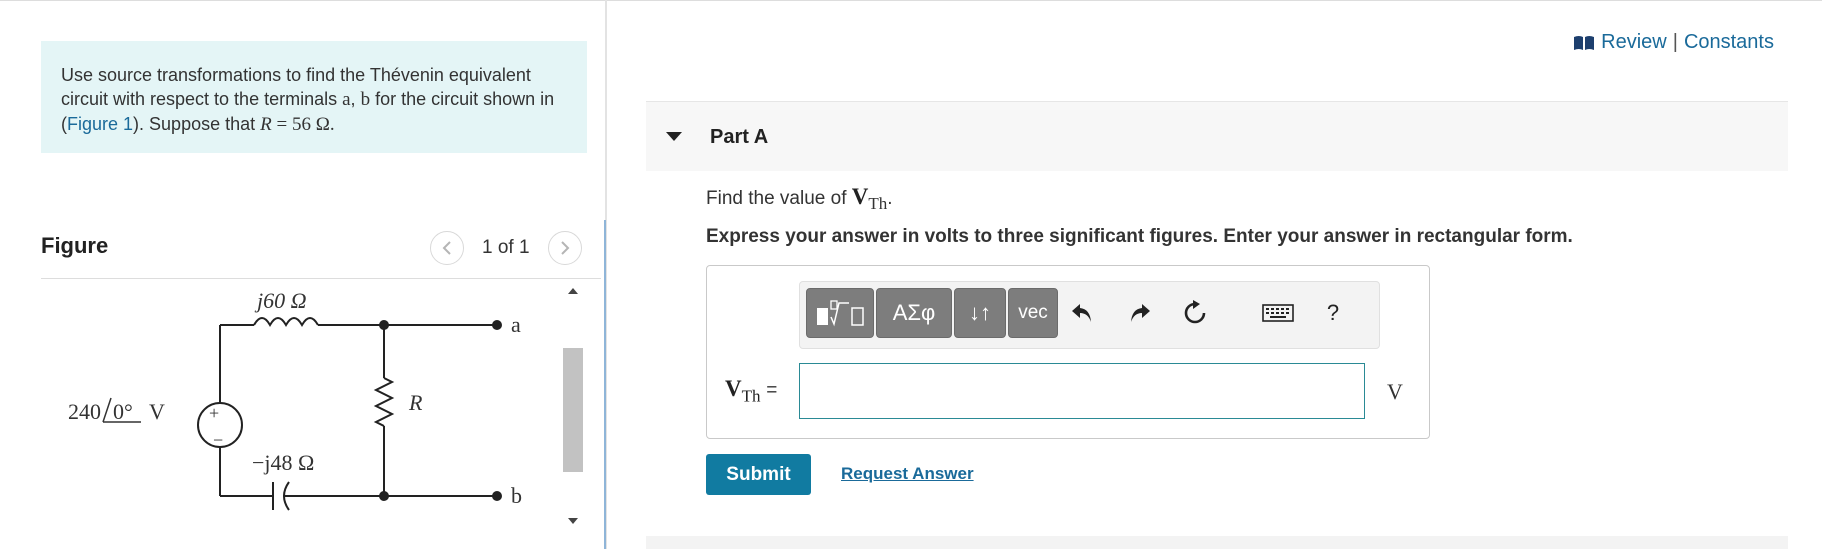 Image resolution: width=1822 pixels, height=554 pixels. I want to click on question-suffix: ., so click(890, 198).